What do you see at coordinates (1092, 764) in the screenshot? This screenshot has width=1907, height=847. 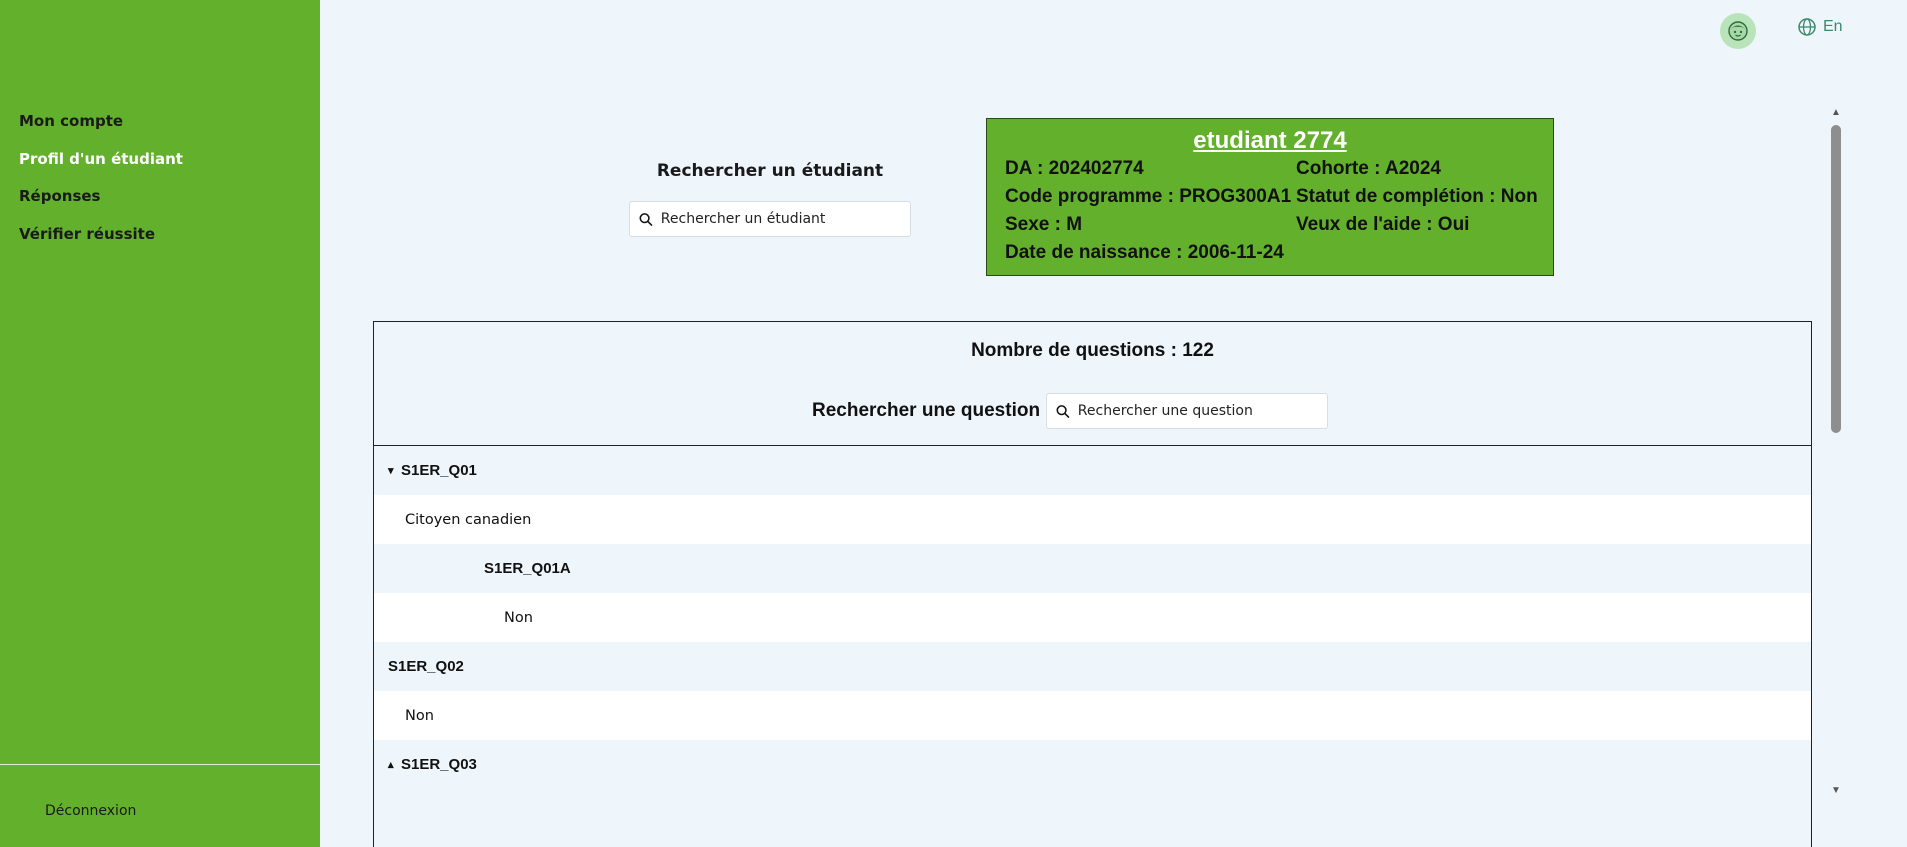 I see `question-row: ▴ S1ER_Q03` at bounding box center [1092, 764].